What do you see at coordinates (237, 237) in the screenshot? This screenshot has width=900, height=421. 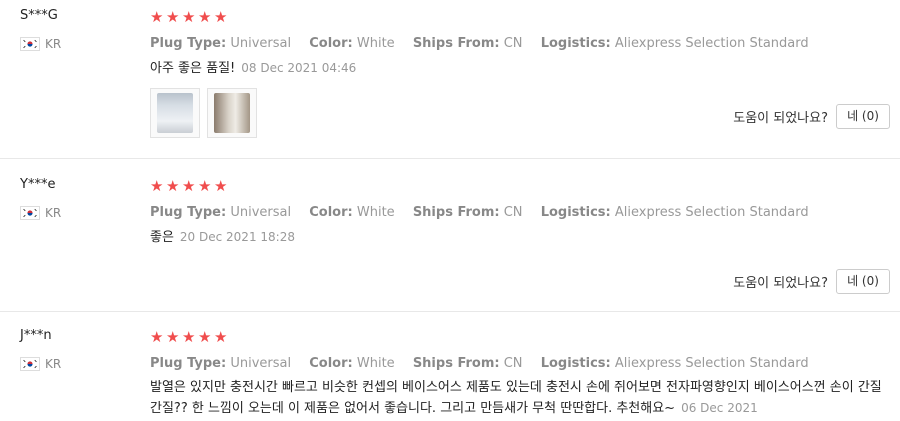 I see `review-date: 20 Dec 2021 18:28` at bounding box center [237, 237].